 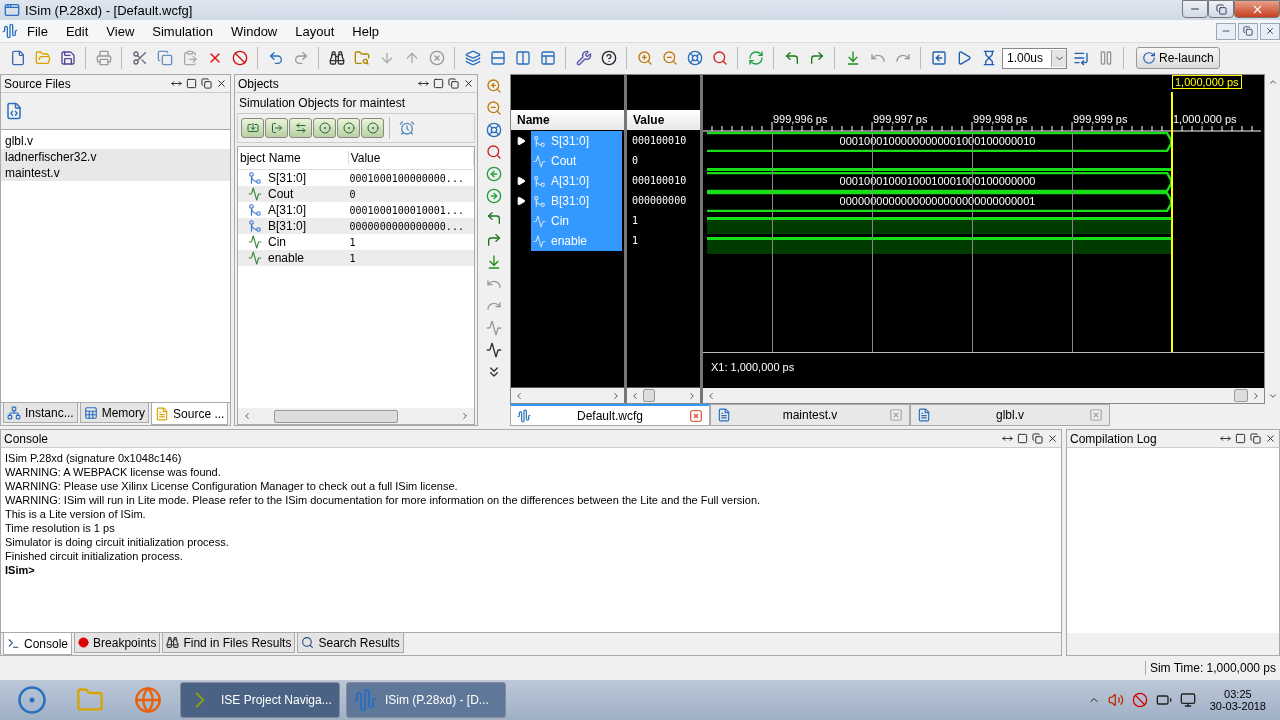 I want to click on download-arrow-icon, so click(x=494, y=261).